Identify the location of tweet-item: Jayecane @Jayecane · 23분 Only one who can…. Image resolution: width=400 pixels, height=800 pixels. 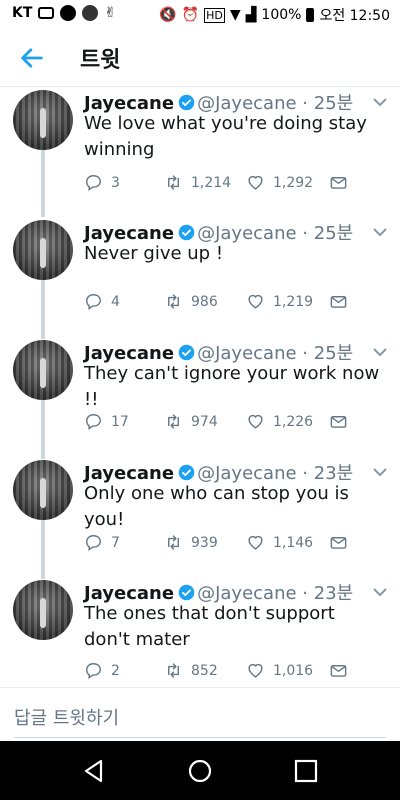
(200, 512).